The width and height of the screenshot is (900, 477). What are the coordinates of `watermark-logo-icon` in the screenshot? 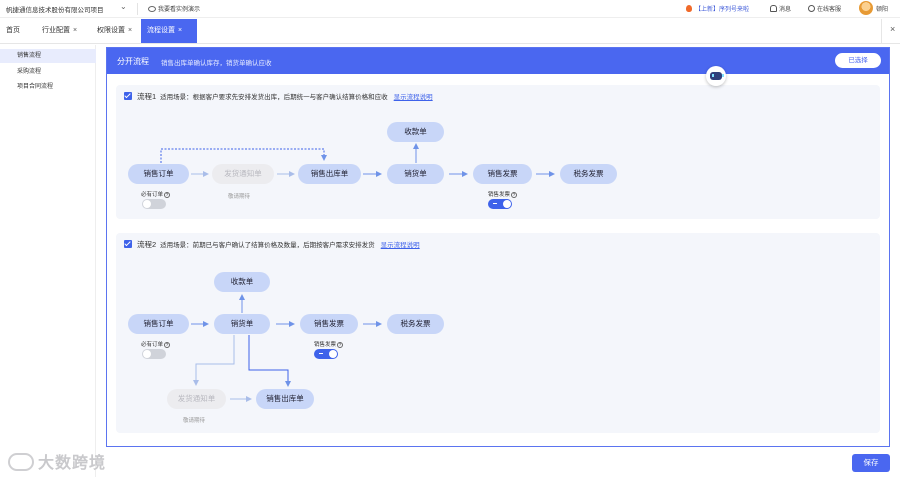 It's located at (21, 462).